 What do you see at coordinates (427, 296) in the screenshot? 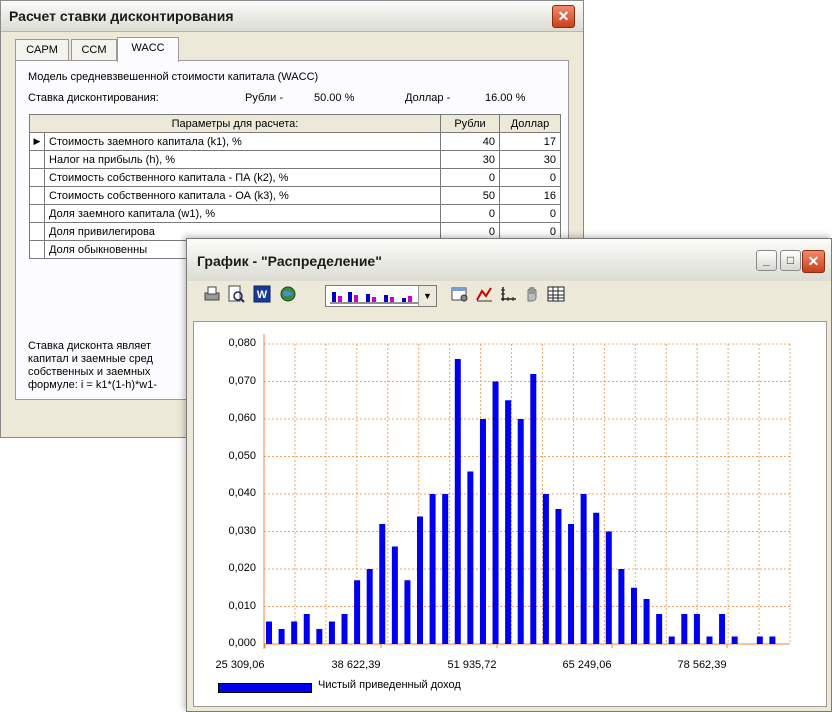
I see `chevron-down-icon: ▼` at bounding box center [427, 296].